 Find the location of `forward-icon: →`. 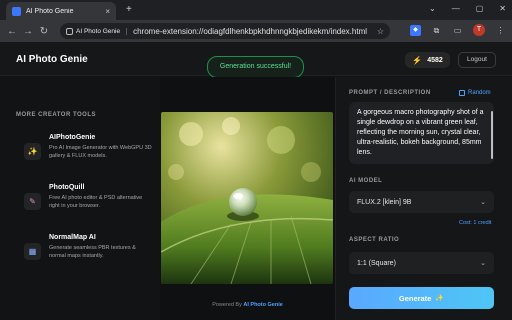

forward-icon: → is located at coordinates (28, 31).